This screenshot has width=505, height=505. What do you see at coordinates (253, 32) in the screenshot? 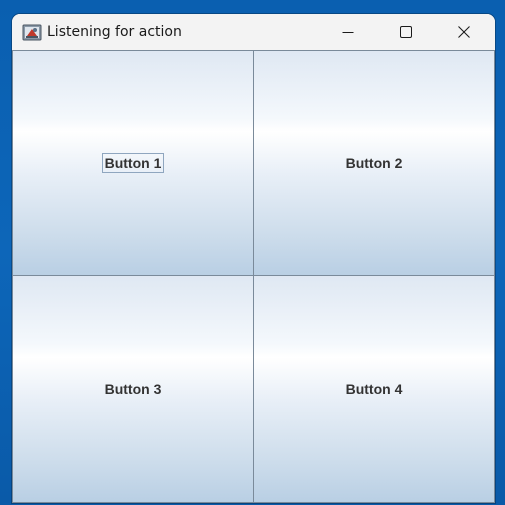
I see `title-bar: Listening for action` at bounding box center [253, 32].